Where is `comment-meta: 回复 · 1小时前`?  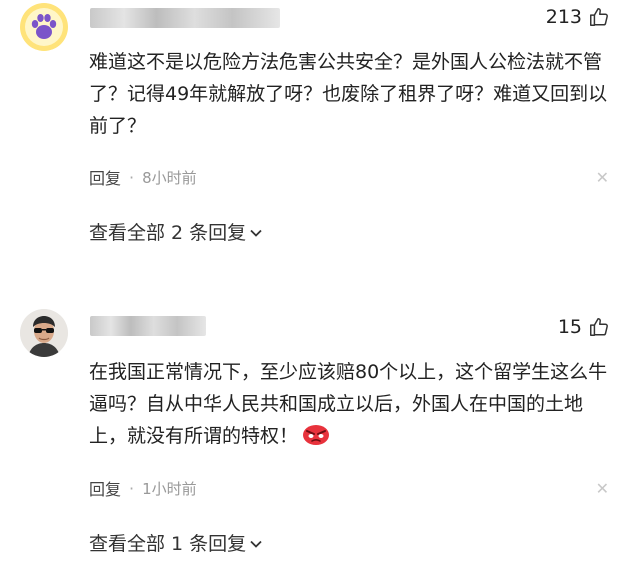 comment-meta: 回复 · 1小时前 is located at coordinates (143, 488).